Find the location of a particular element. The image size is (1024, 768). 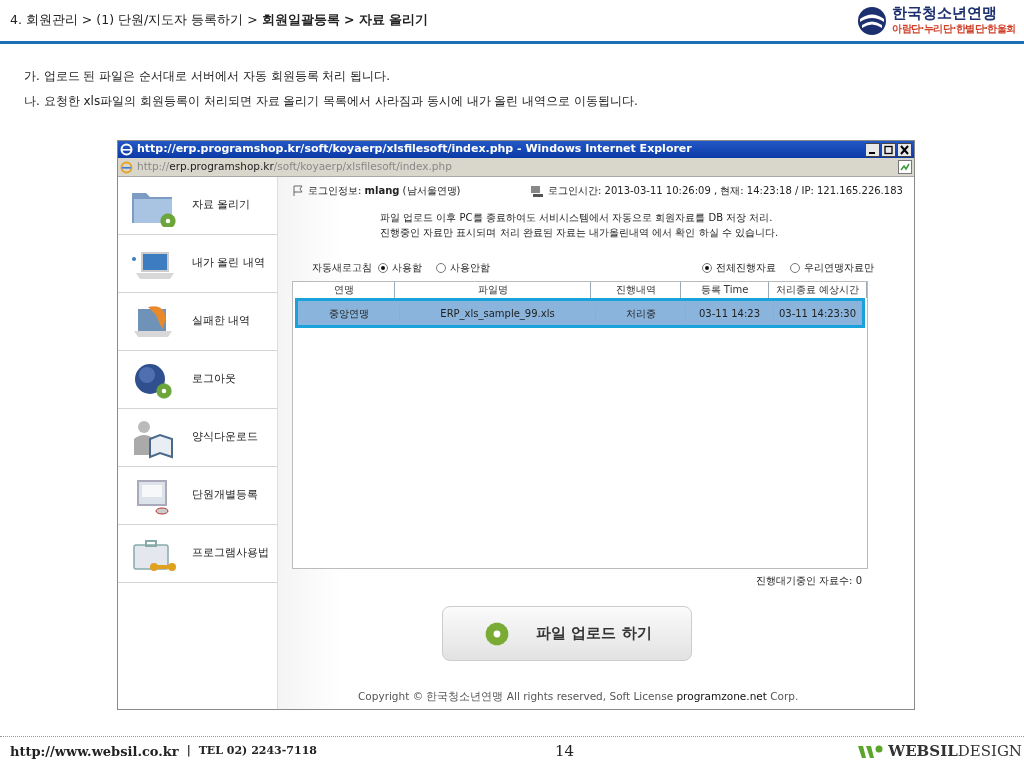

logo-text: 한국청소년연맹 is located at coordinates (945, 13).